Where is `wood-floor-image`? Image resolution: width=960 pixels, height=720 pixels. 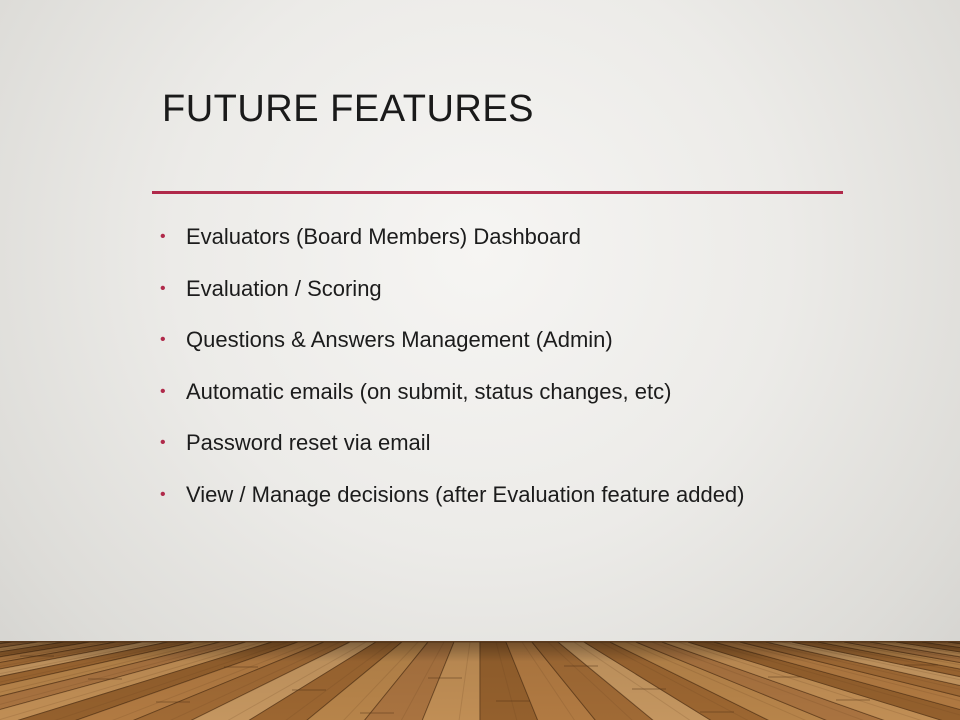 wood-floor-image is located at coordinates (480, 680).